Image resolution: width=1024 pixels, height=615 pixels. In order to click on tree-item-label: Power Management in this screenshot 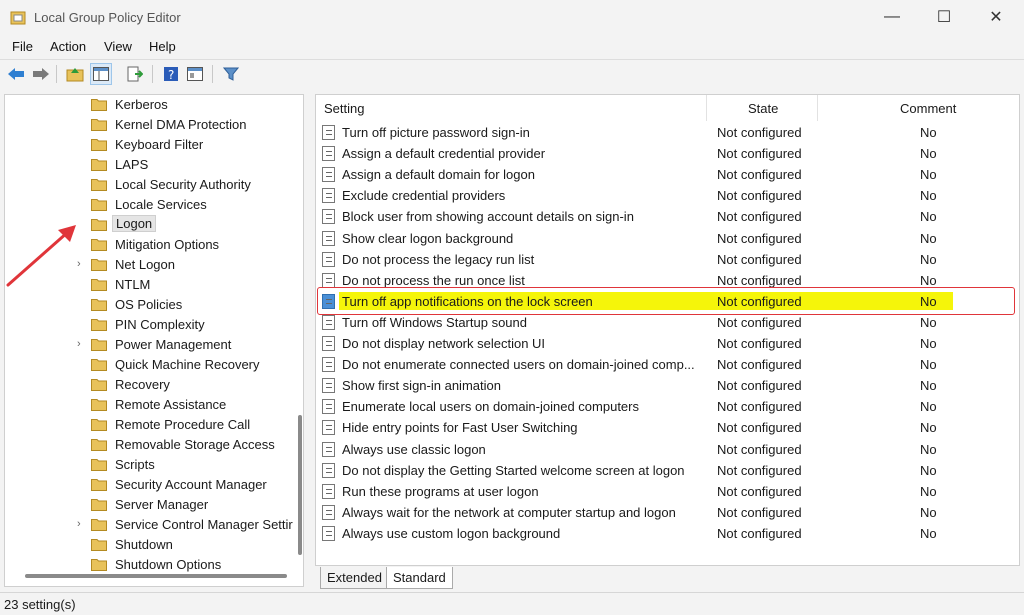, I will do `click(173, 344)`.